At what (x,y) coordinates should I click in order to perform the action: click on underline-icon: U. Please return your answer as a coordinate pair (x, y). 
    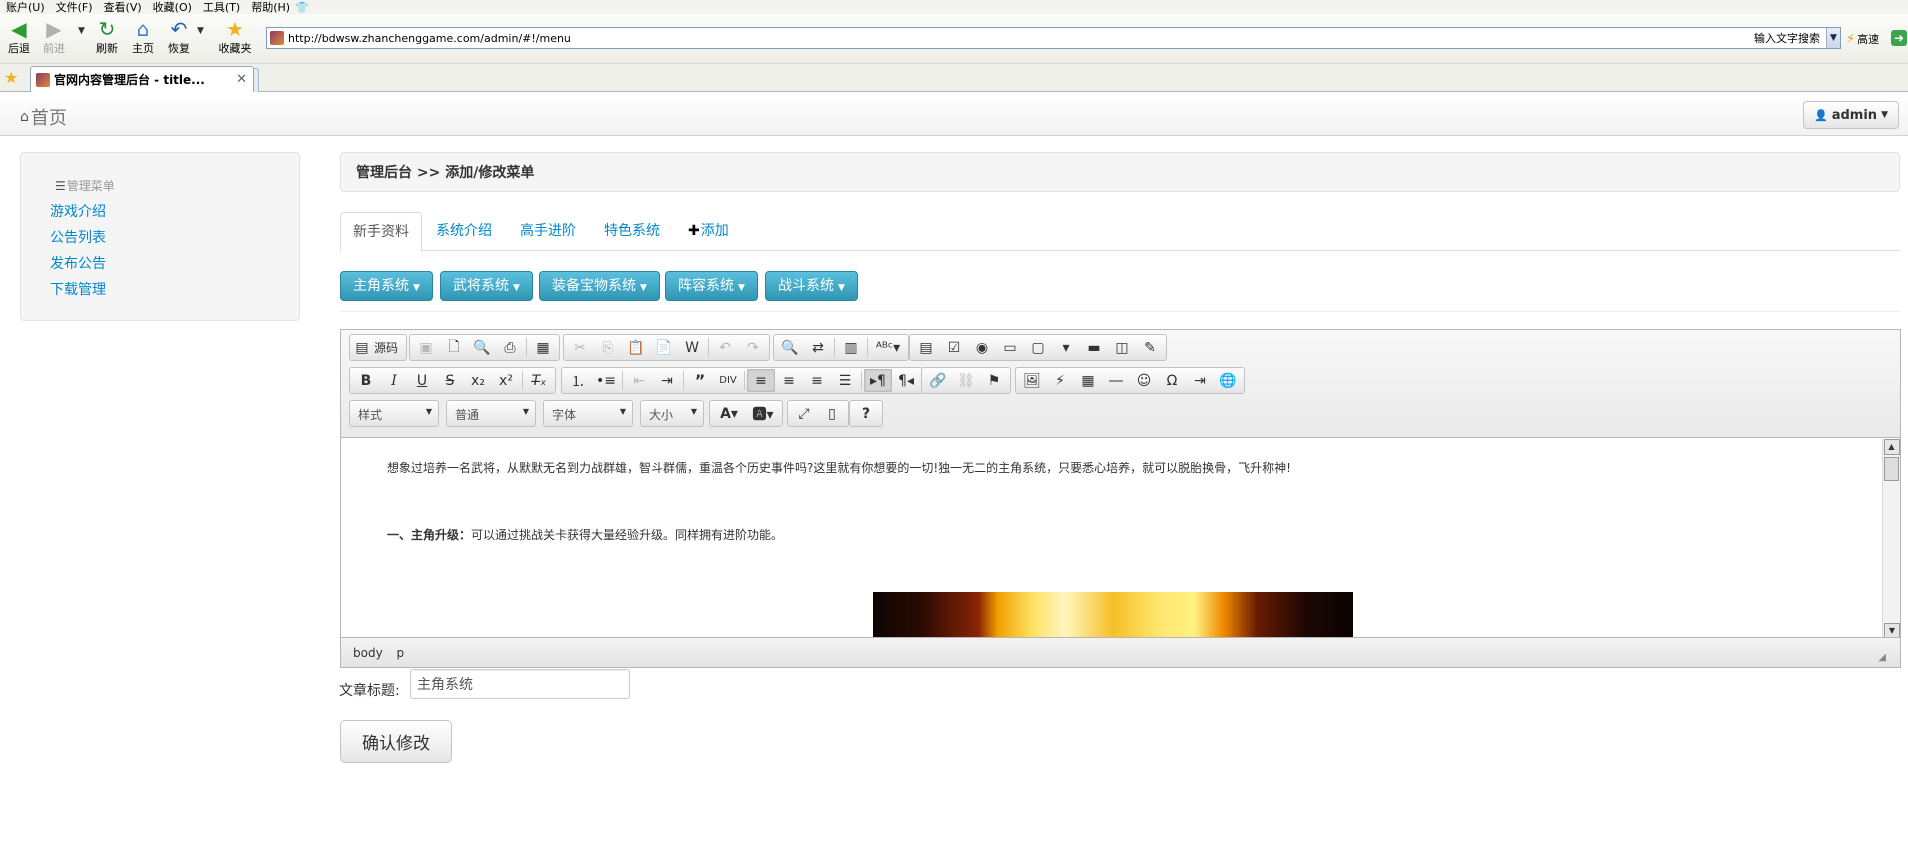
    Looking at the image, I should click on (422, 380).